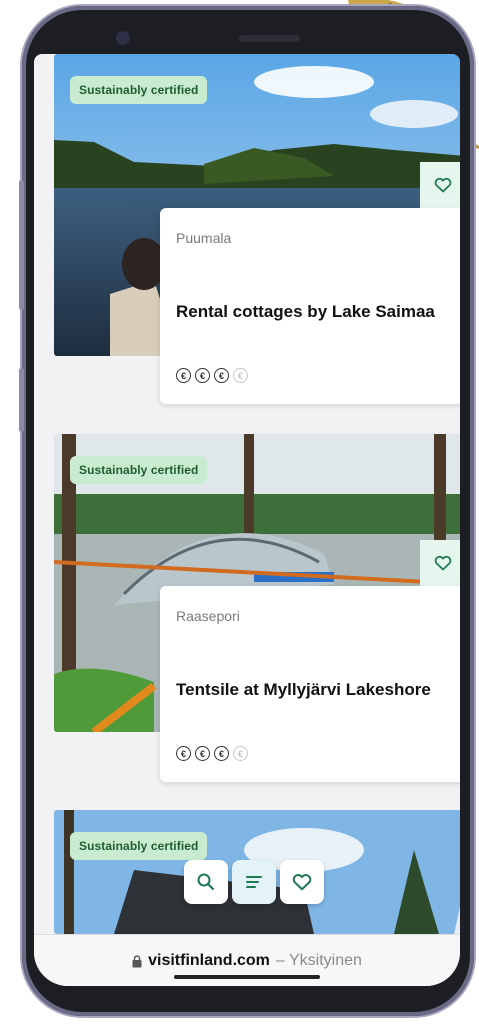 The image size is (479, 1031). I want to click on private-mode-label: – Yksityinen, so click(318, 960).